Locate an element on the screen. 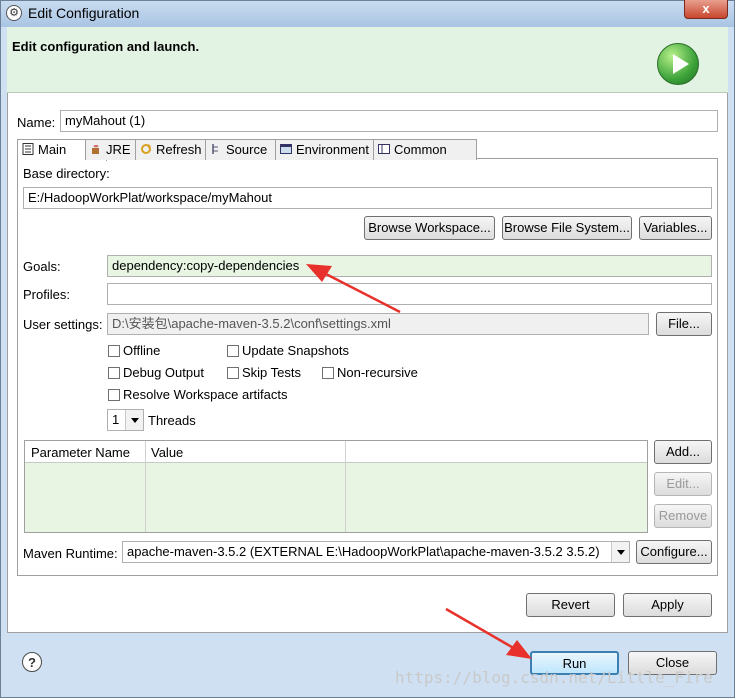 This screenshot has width=735, height=698. run-annotation-arrow is located at coordinates (488, 633).